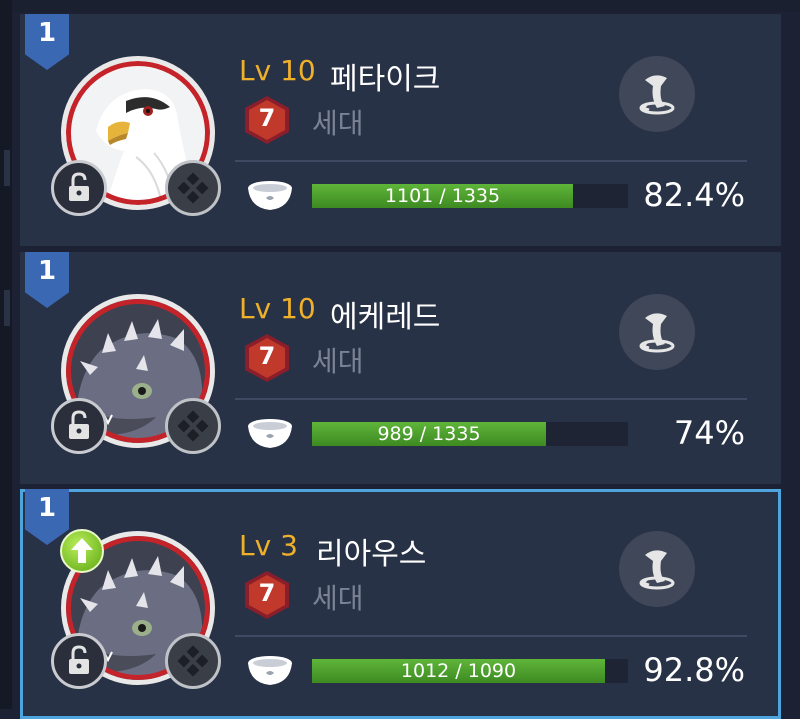  I want to click on upgrade-badge, so click(82, 551).